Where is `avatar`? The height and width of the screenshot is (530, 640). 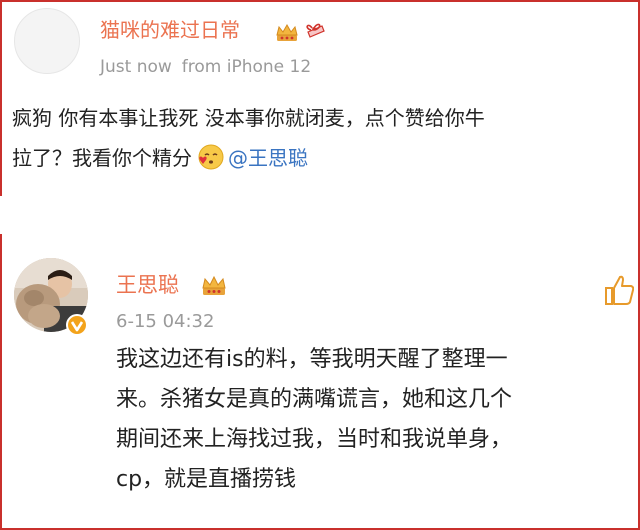 avatar is located at coordinates (47, 41).